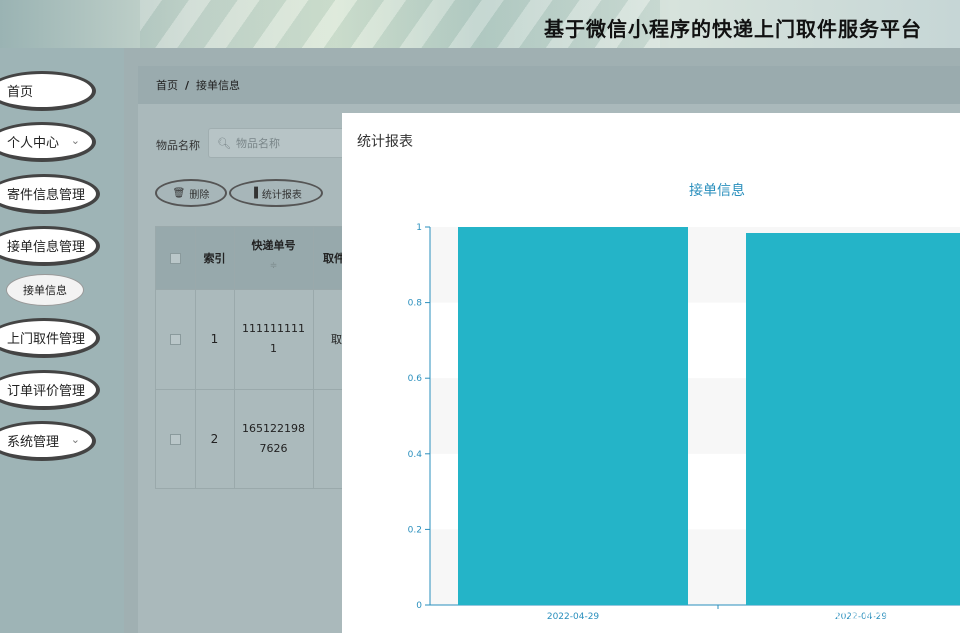  I want to click on y-tick-label: 0.2, so click(415, 530).